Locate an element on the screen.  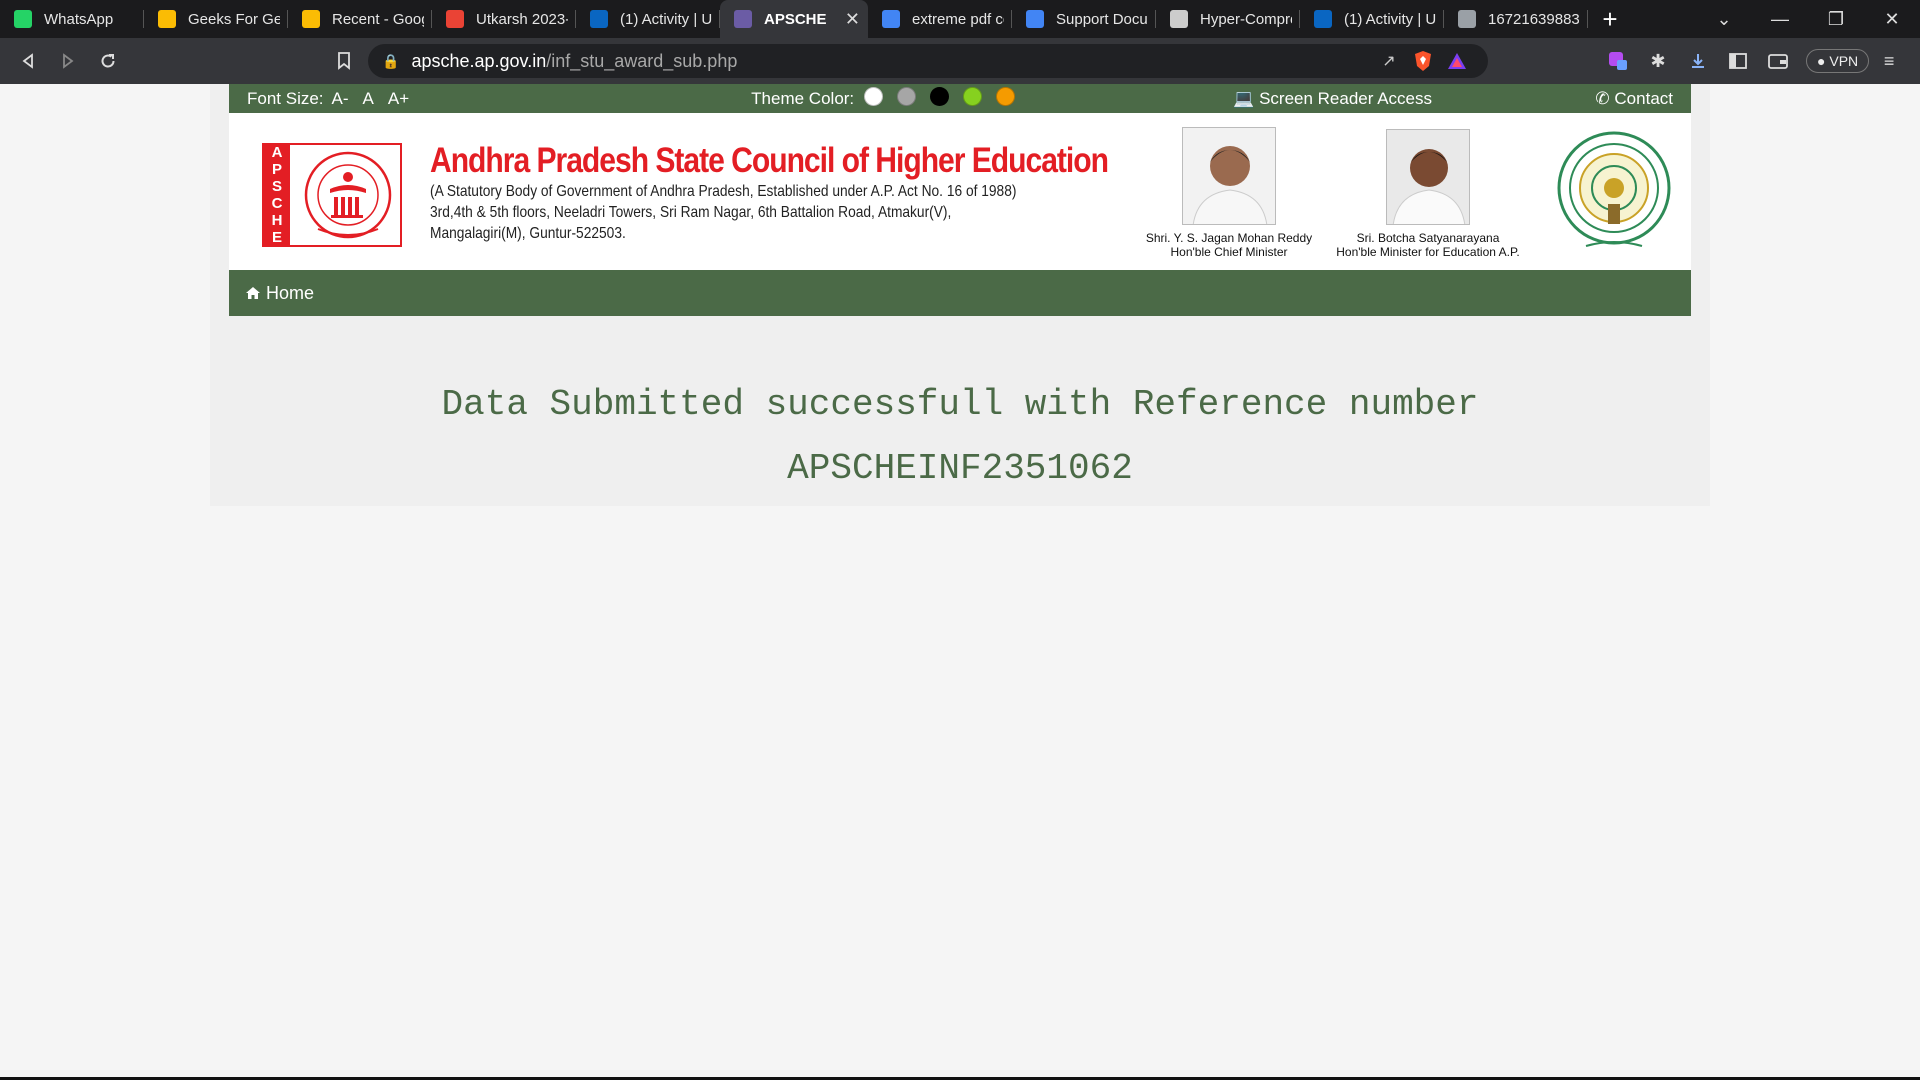
tab-title: Support Docum is located at coordinates (1102, 19).